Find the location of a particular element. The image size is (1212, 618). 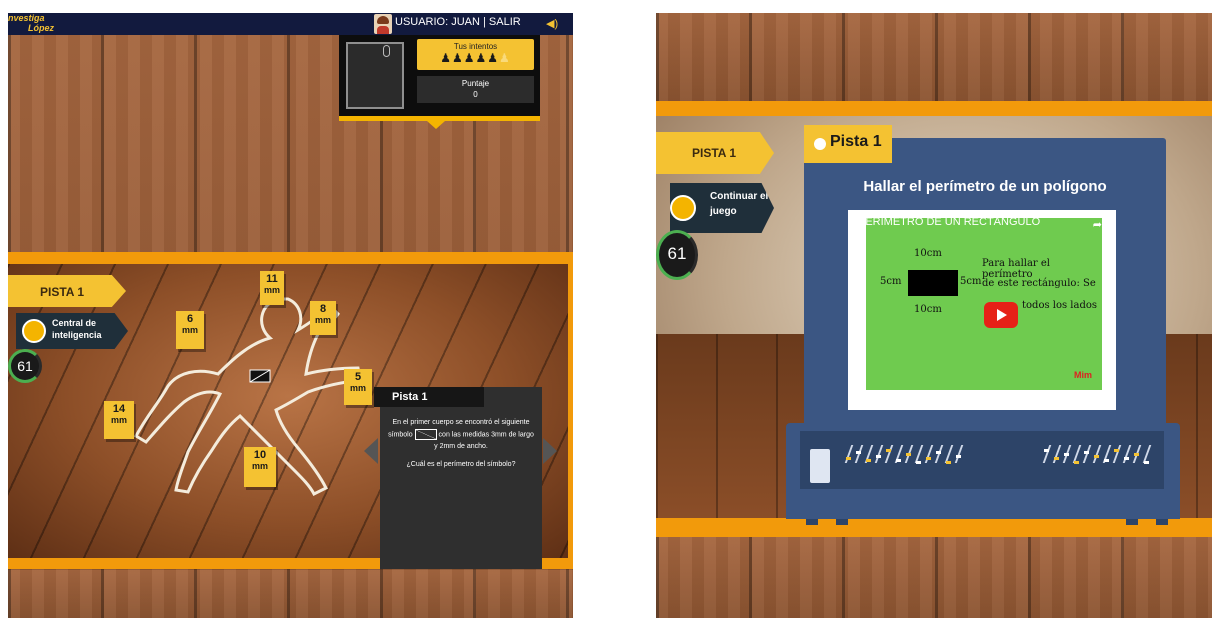

evidence-marker: 8 mm is located at coordinates (323, 318).